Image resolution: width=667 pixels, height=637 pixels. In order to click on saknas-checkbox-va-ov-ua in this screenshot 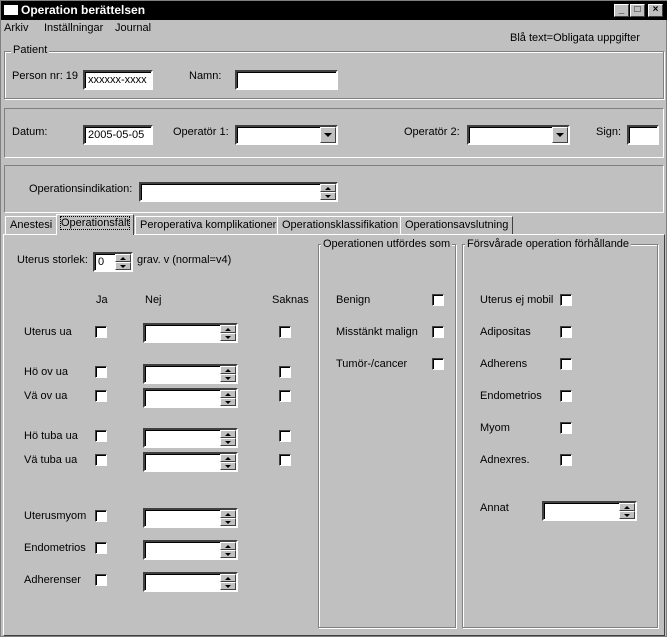, I will do `click(285, 396)`.